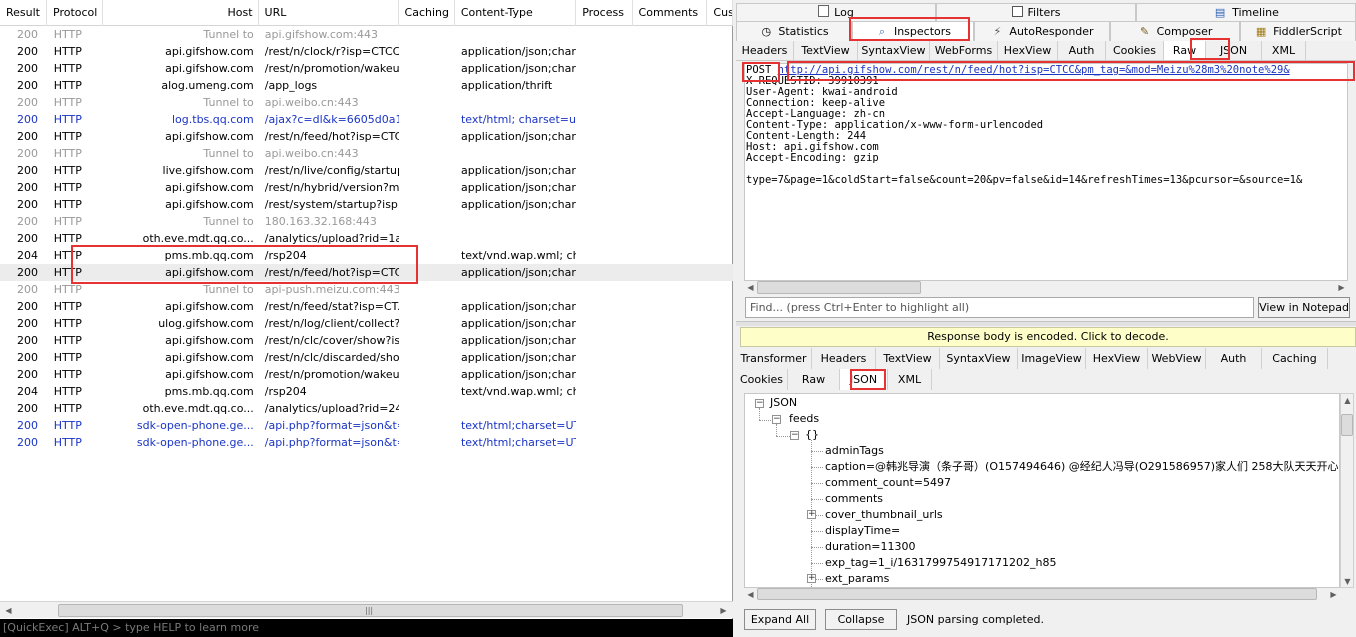 The image size is (1356, 637). Describe the element at coordinates (1284, 50) in the screenshot. I see `request-tab-xml: XML` at that location.